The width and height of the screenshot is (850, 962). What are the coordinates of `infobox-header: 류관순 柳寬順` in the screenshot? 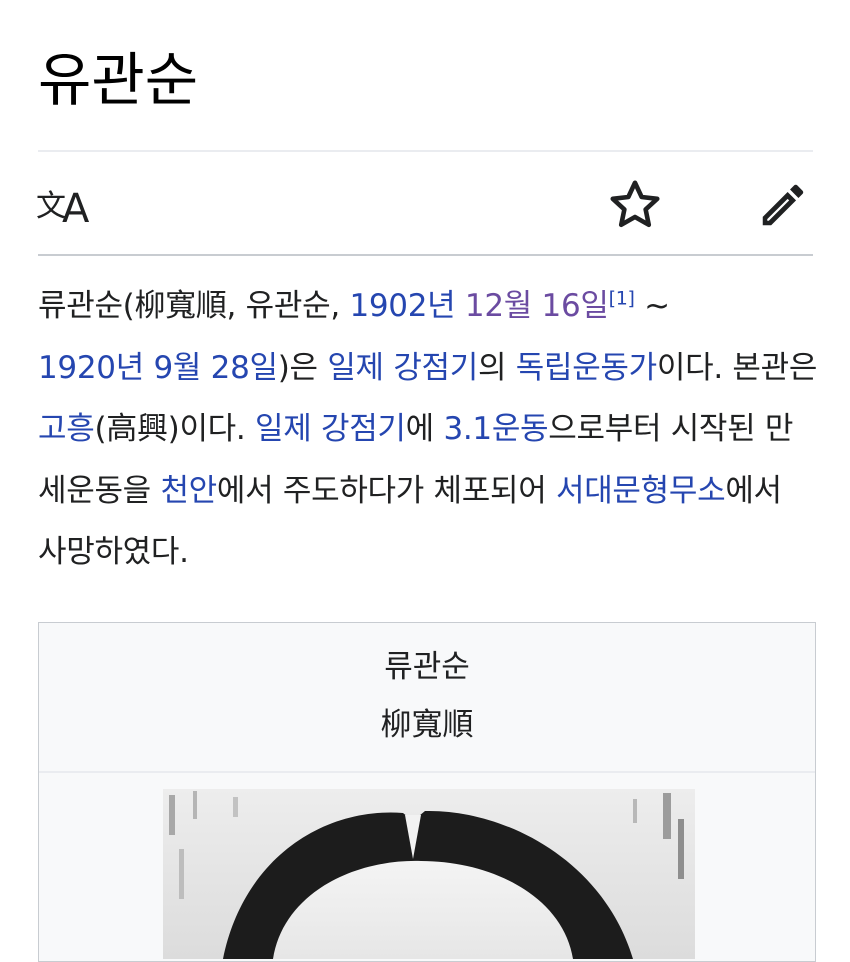 It's located at (427, 698).